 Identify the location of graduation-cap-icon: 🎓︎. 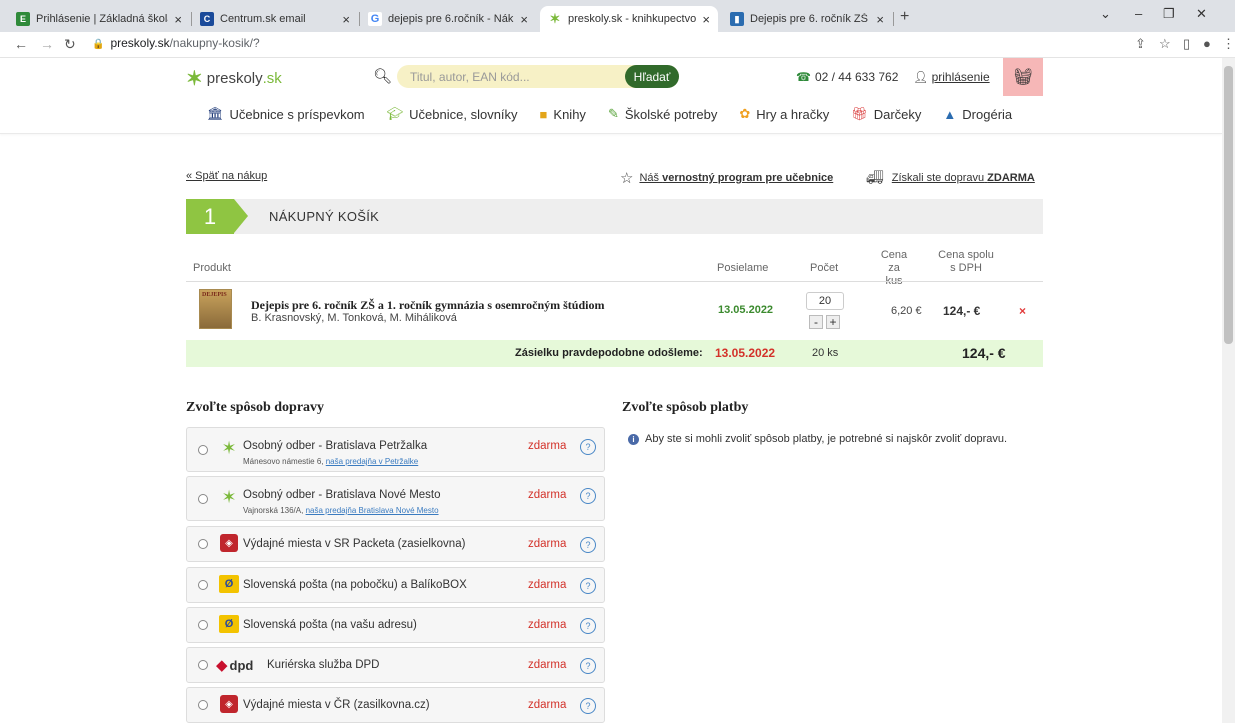
(395, 113).